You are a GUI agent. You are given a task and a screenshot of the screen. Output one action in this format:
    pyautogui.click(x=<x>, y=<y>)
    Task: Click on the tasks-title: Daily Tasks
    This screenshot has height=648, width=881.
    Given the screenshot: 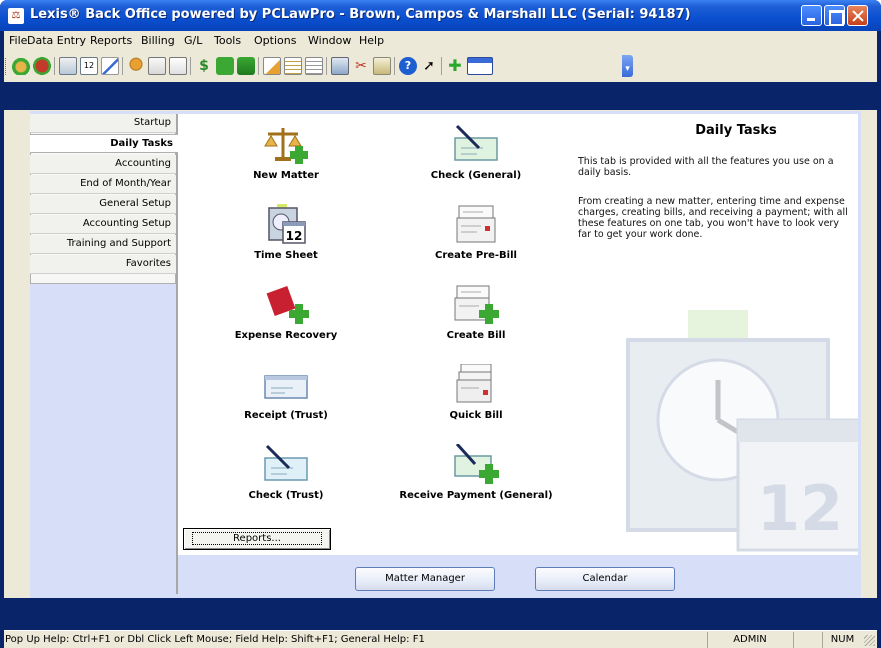 What is the action you would take?
    pyautogui.click(x=736, y=130)
    